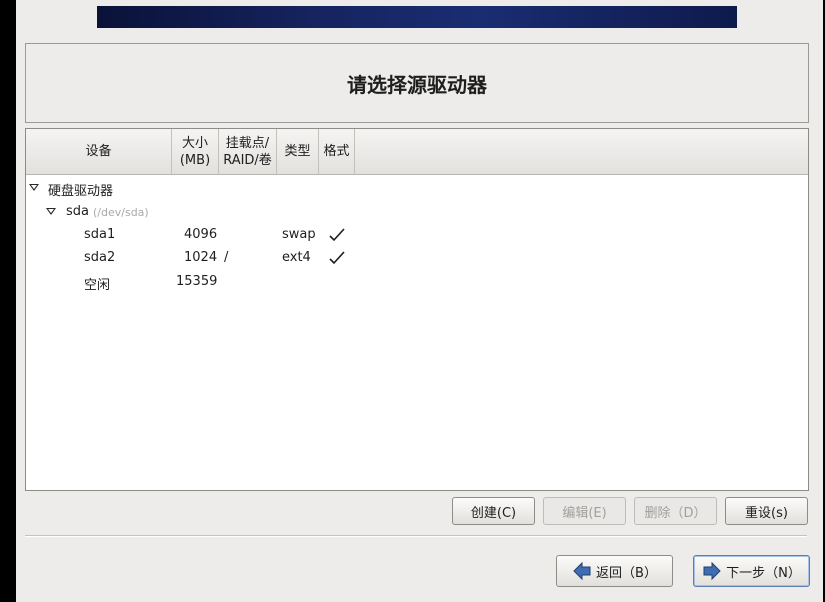  What do you see at coordinates (100, 257) in the screenshot?
I see `partition-device: sda2` at bounding box center [100, 257].